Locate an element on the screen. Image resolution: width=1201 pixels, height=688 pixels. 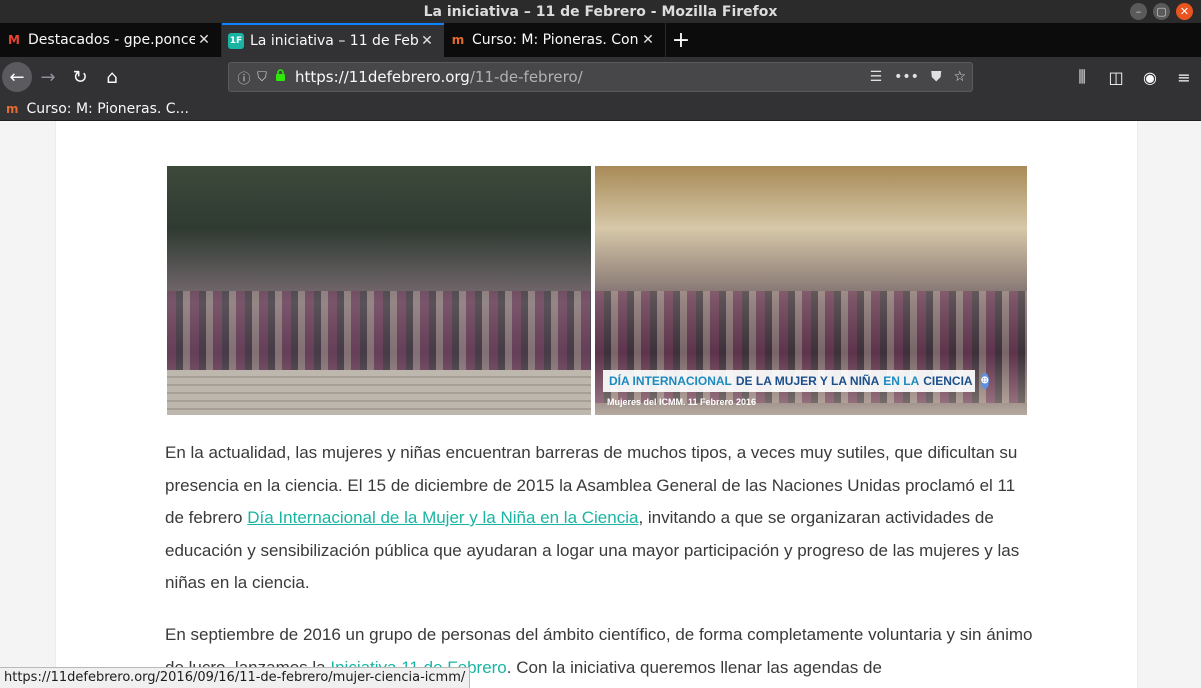
site-11f-icon: 1F is located at coordinates (236, 41).